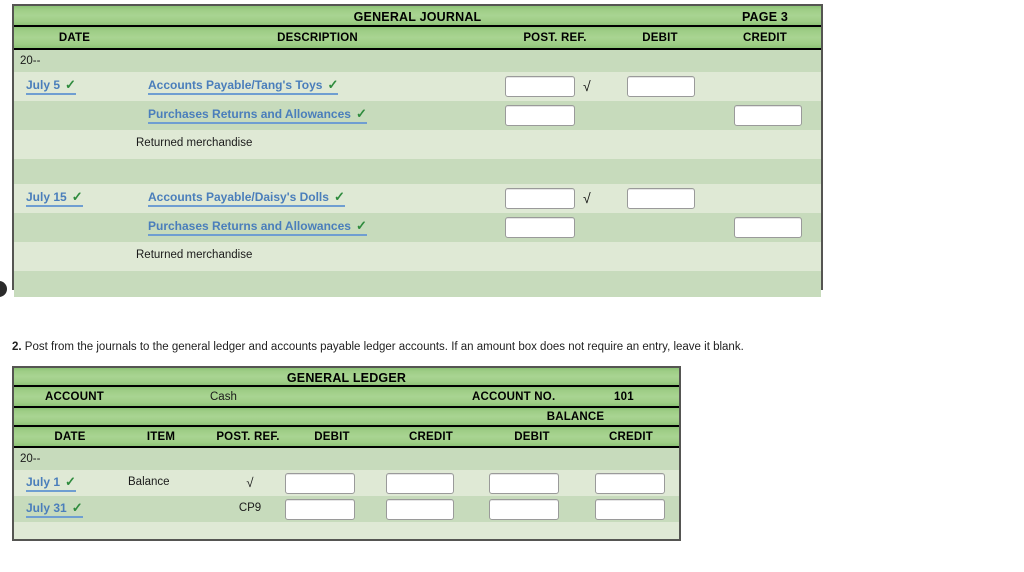 The image size is (1024, 572). What do you see at coordinates (417, 38) in the screenshot?
I see `journal-column-header-row: DATE DESCRIPTION POST. REF. DEBIT CREDIT` at bounding box center [417, 38].